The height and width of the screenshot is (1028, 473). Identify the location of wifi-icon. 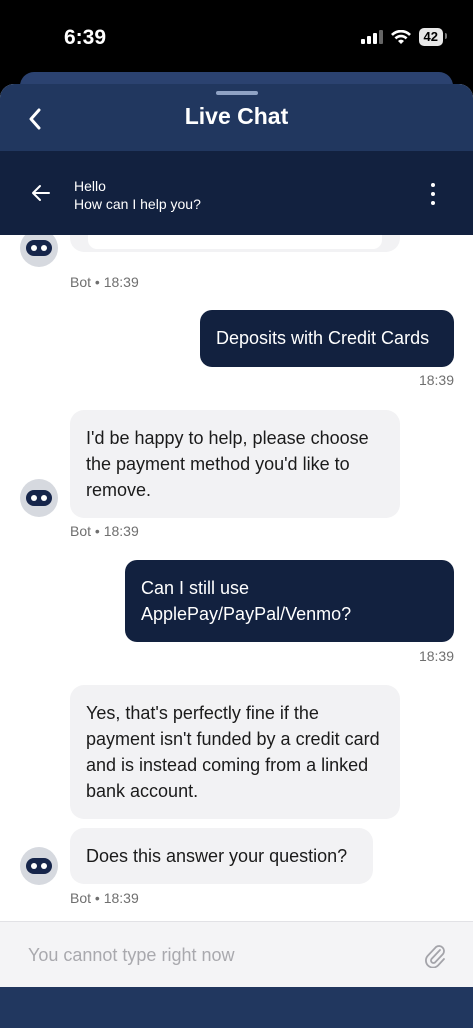
(400, 36).